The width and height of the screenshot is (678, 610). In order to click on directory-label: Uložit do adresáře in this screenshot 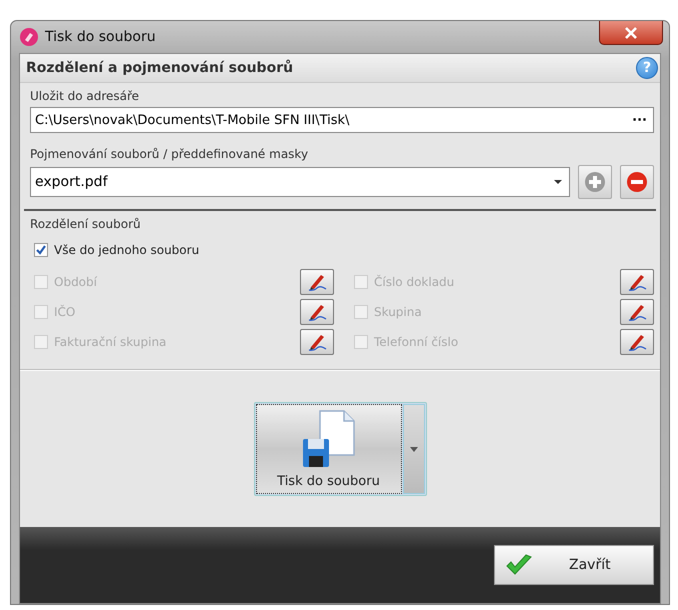, I will do `click(85, 96)`.